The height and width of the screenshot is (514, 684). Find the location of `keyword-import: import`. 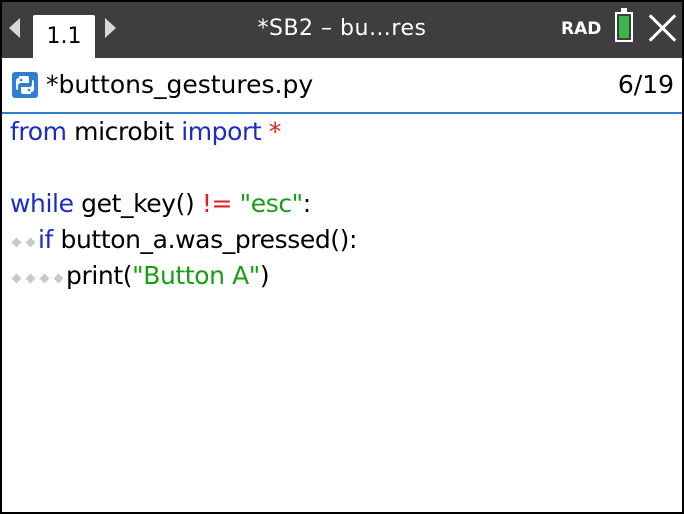

keyword-import: import is located at coordinates (221, 131).